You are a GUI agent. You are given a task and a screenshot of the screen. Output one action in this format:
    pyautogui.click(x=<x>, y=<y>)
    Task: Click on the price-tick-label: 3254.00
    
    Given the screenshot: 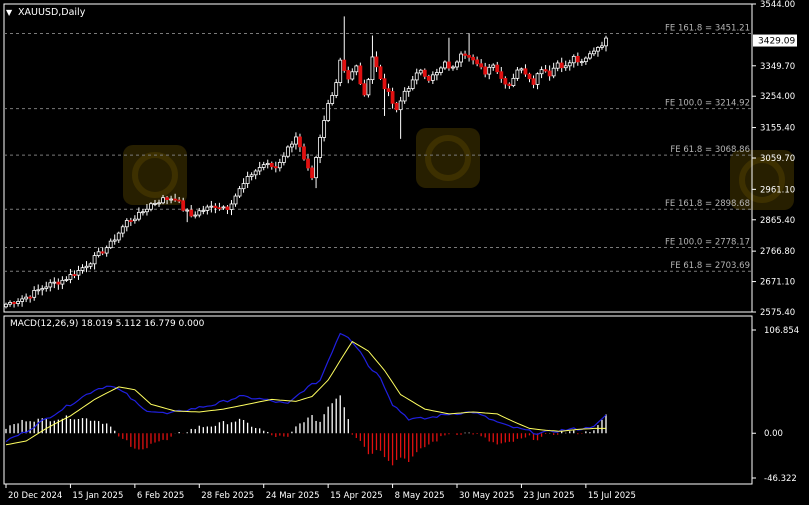 What is the action you would take?
    pyautogui.click(x=777, y=97)
    